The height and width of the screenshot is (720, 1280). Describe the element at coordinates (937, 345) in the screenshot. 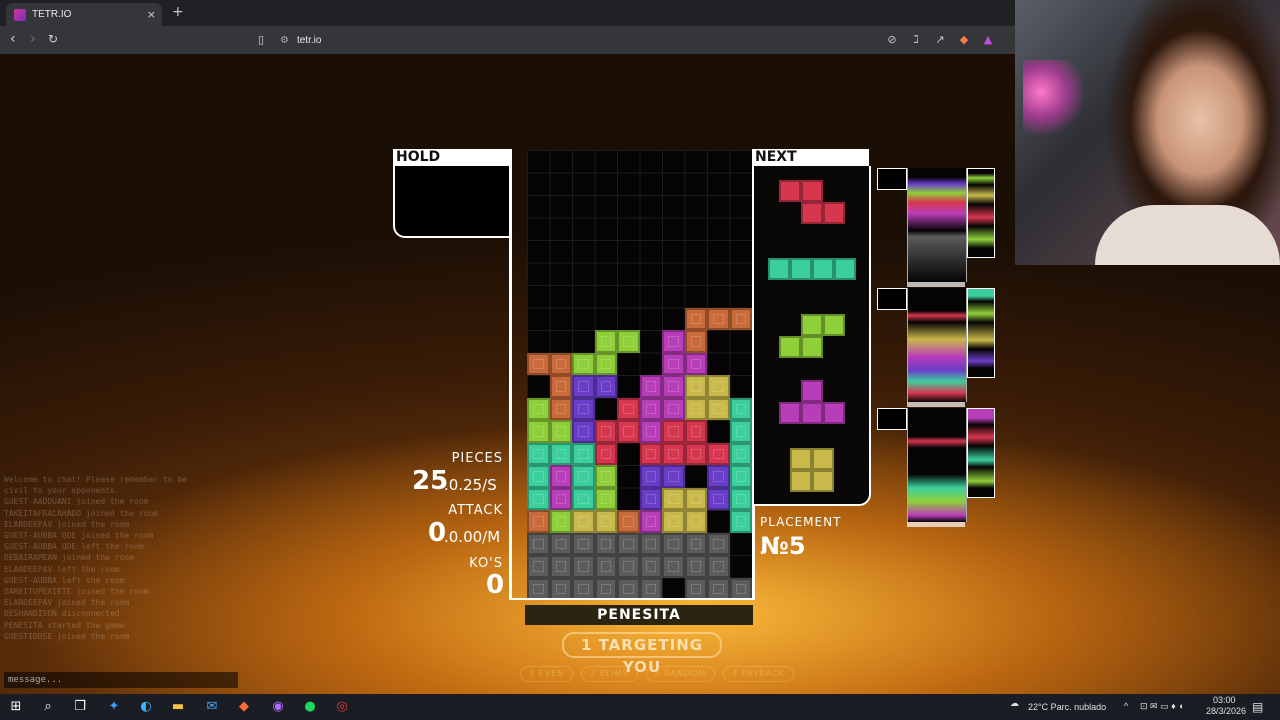

I see `opponent-field` at that location.